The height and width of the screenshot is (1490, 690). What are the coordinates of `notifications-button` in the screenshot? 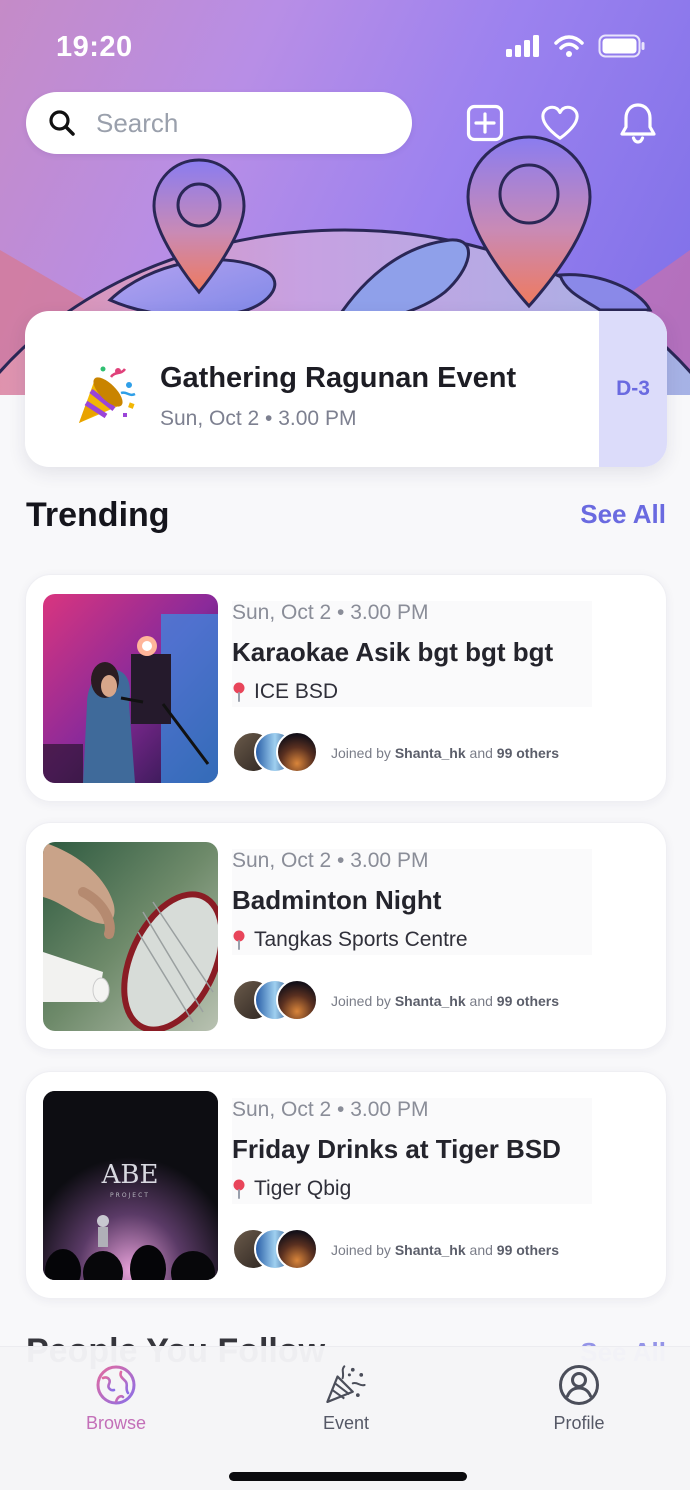 It's located at (638, 123).